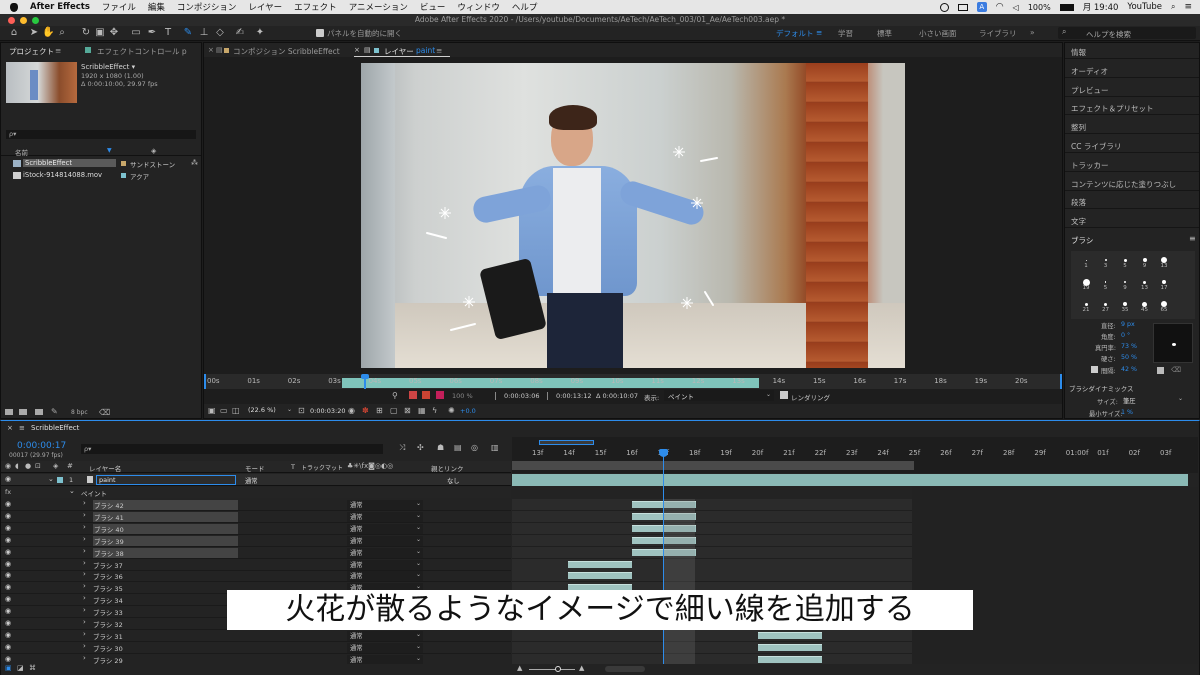  I want to click on flowchart-icon: ⁂, so click(194, 163).